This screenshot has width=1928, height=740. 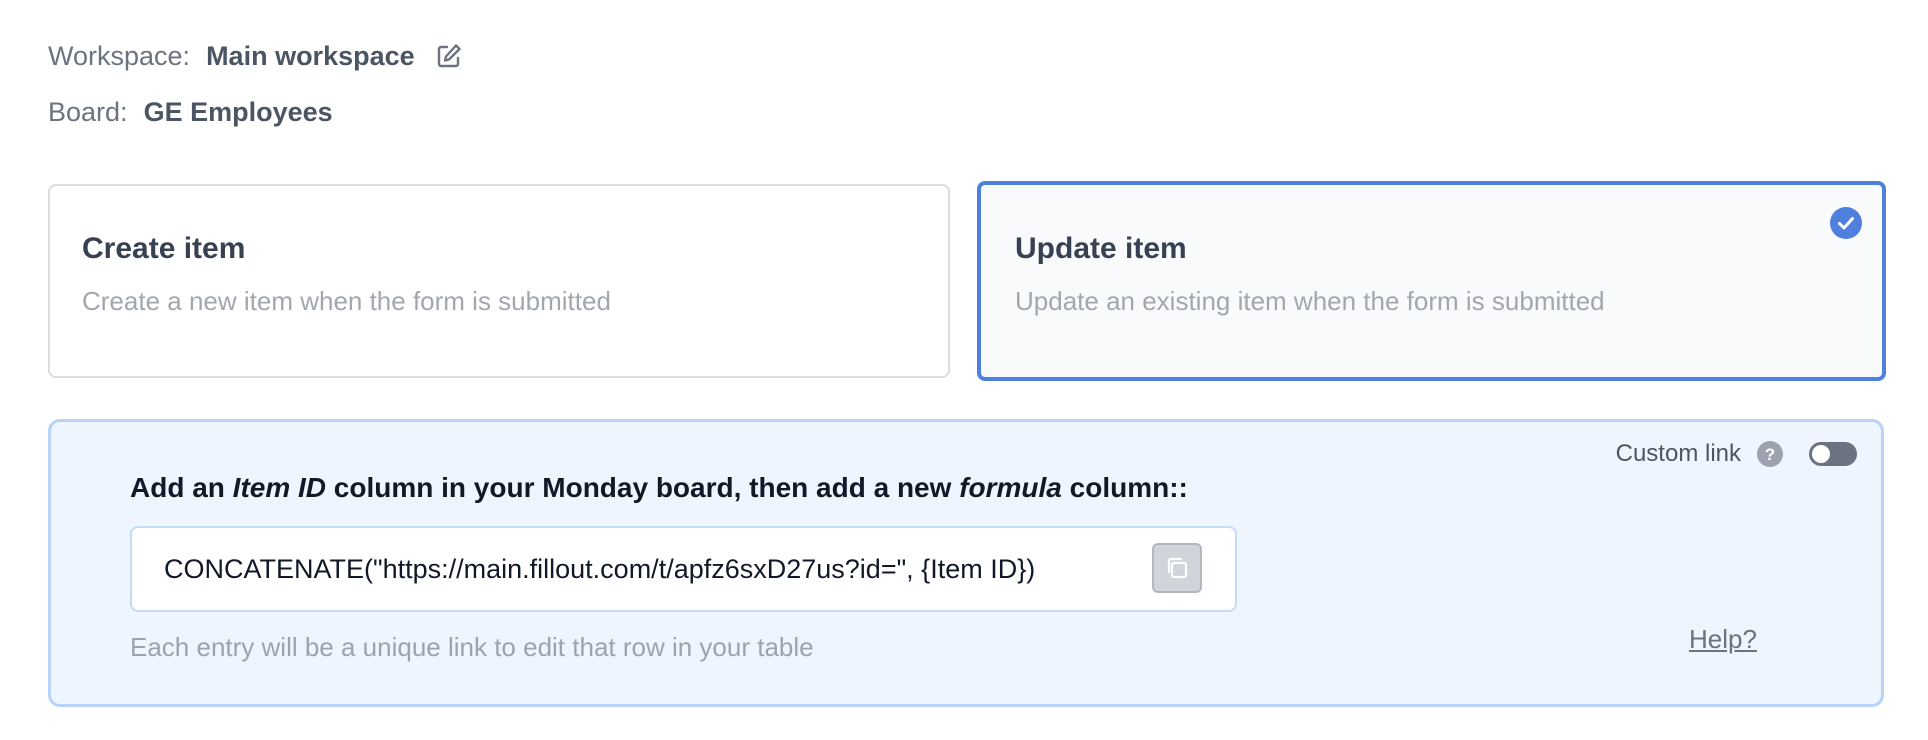 What do you see at coordinates (164, 248) in the screenshot?
I see `create-item-title: Create item` at bounding box center [164, 248].